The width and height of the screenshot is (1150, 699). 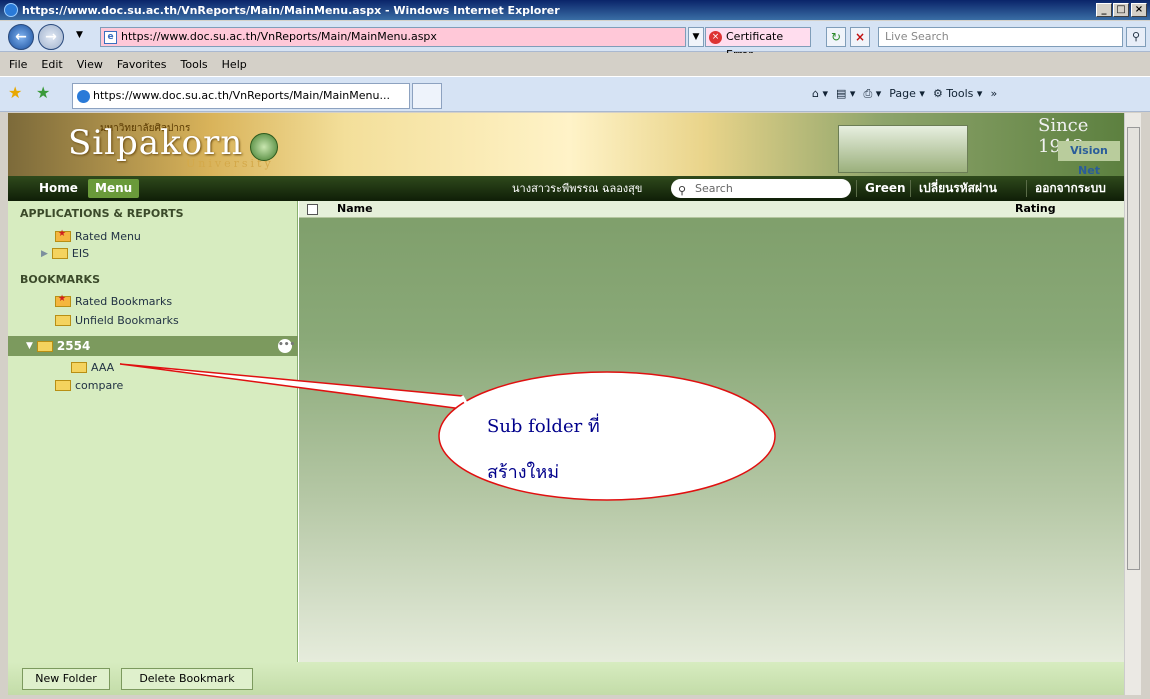 I want to click on callout-line-2: สร้างใหม่, so click(x=523, y=472).